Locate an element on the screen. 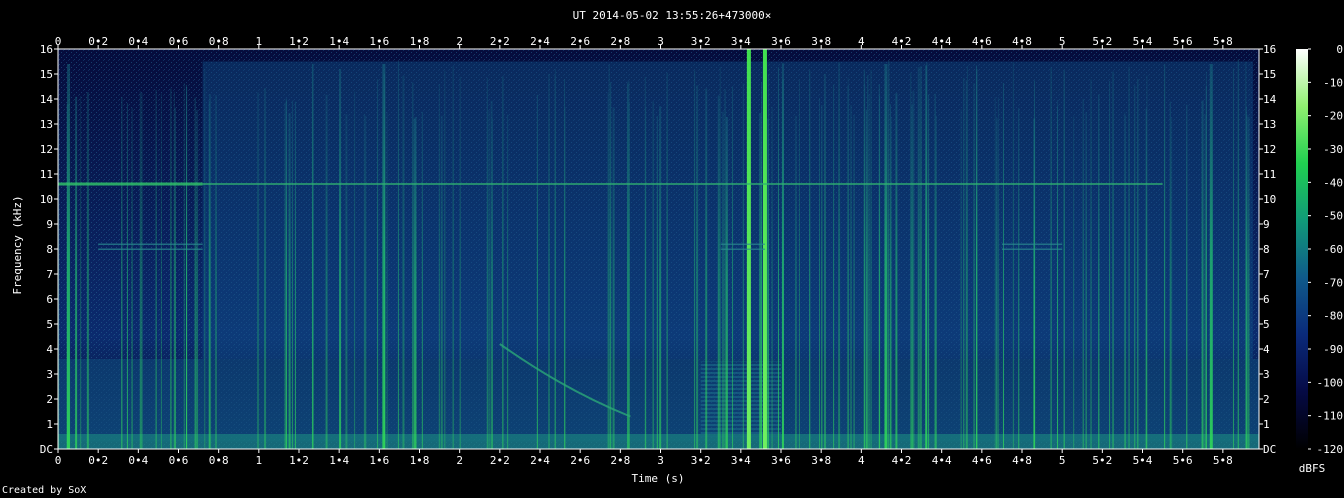 The image size is (1344, 498). x-tick-label-bottom: 5•4 is located at coordinates (1143, 460).